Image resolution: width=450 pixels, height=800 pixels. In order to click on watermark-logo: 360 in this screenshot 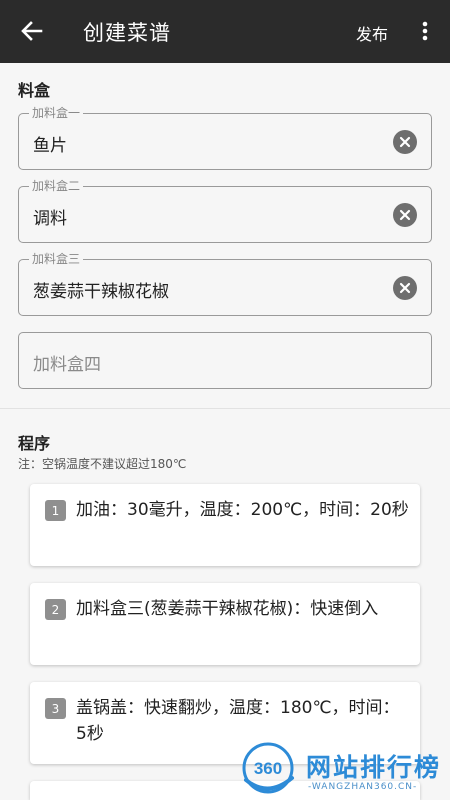, I will do `click(268, 768)`.